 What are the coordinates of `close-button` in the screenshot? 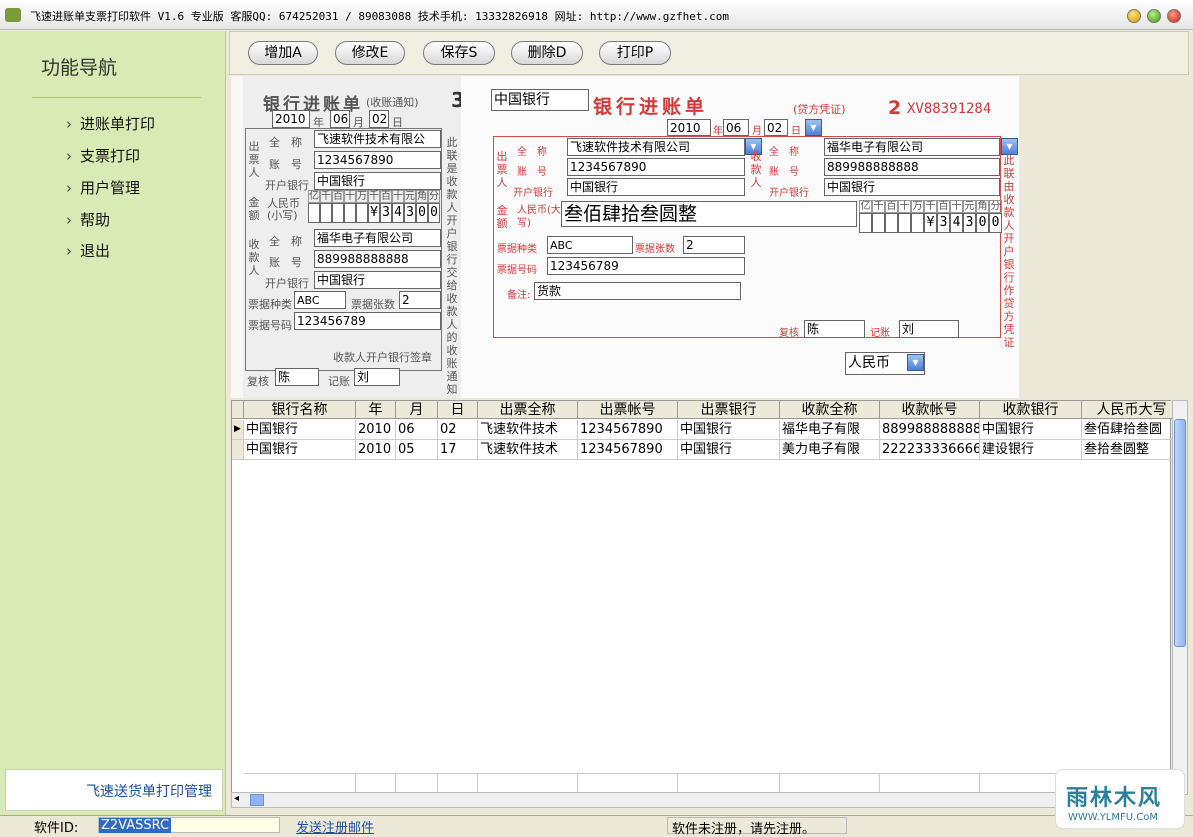 It's located at (1174, 16).